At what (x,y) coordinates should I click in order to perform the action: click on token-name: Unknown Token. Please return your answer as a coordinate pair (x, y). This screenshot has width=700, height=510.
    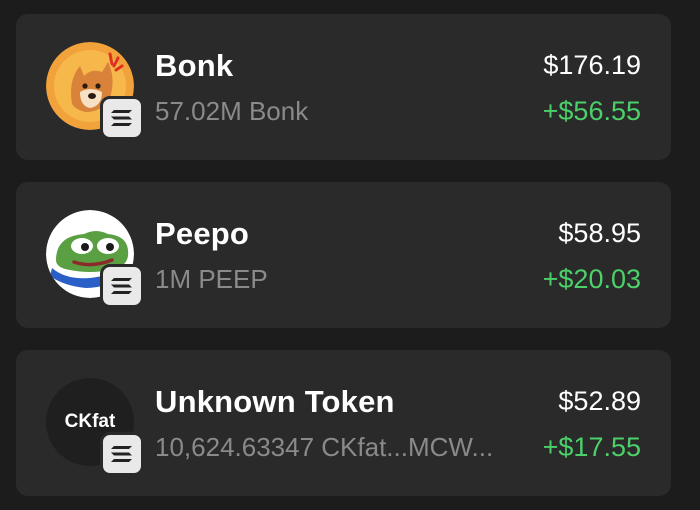
    Looking at the image, I should click on (275, 401).